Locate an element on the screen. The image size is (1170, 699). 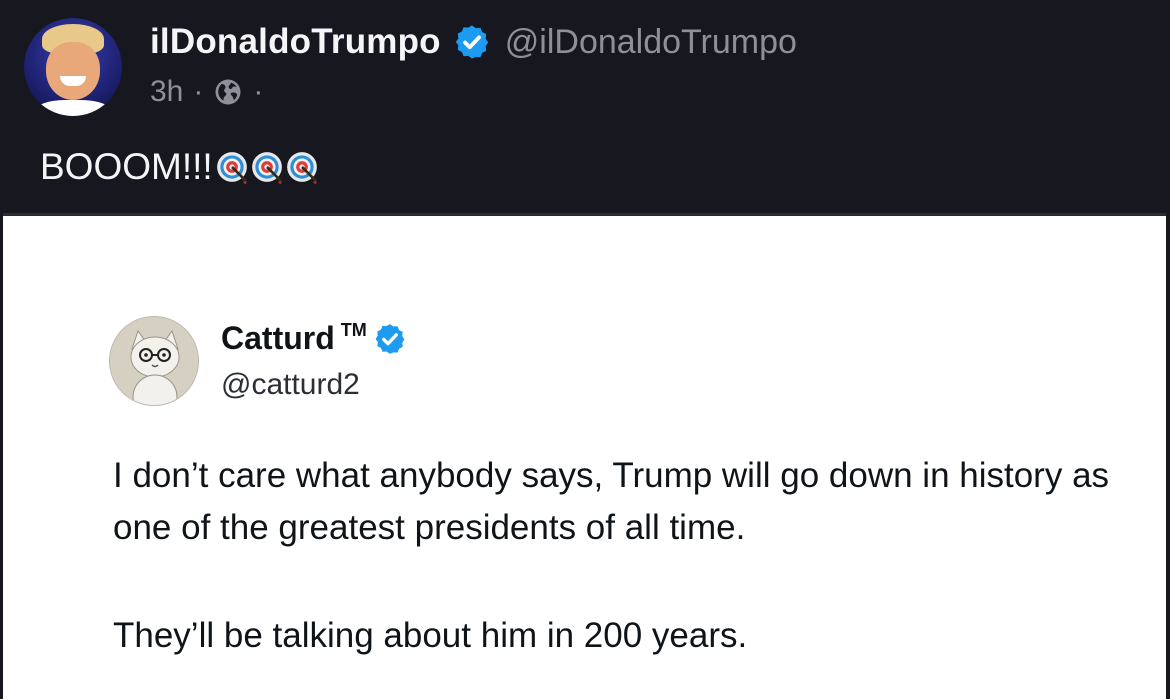
globe-icon is located at coordinates (228, 92).